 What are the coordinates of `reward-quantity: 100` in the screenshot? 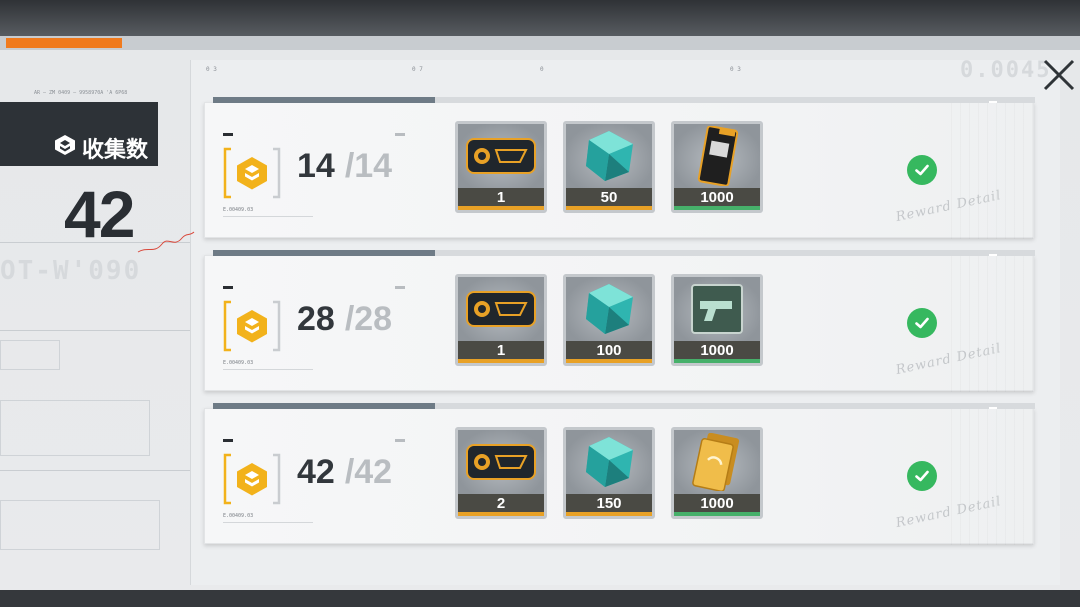 It's located at (609, 352).